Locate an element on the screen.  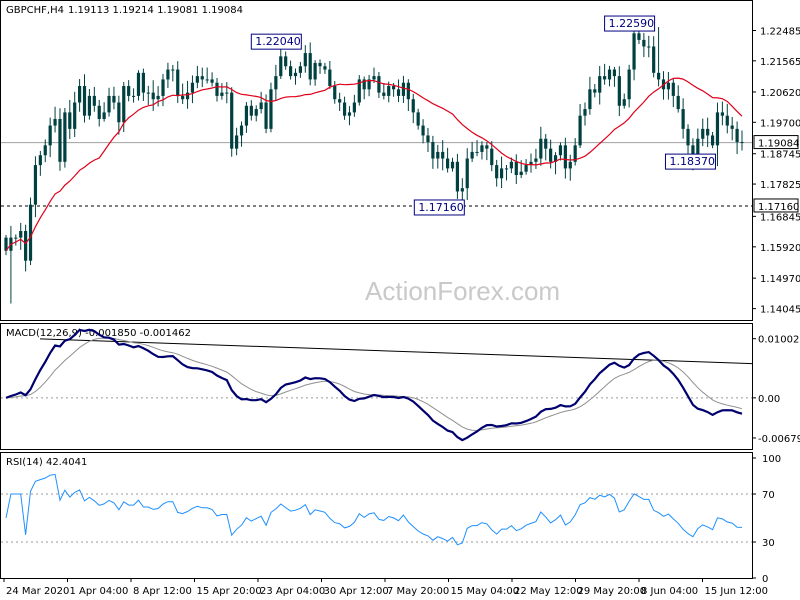
y-tick-label: 1.21565 is located at coordinates (780, 62).